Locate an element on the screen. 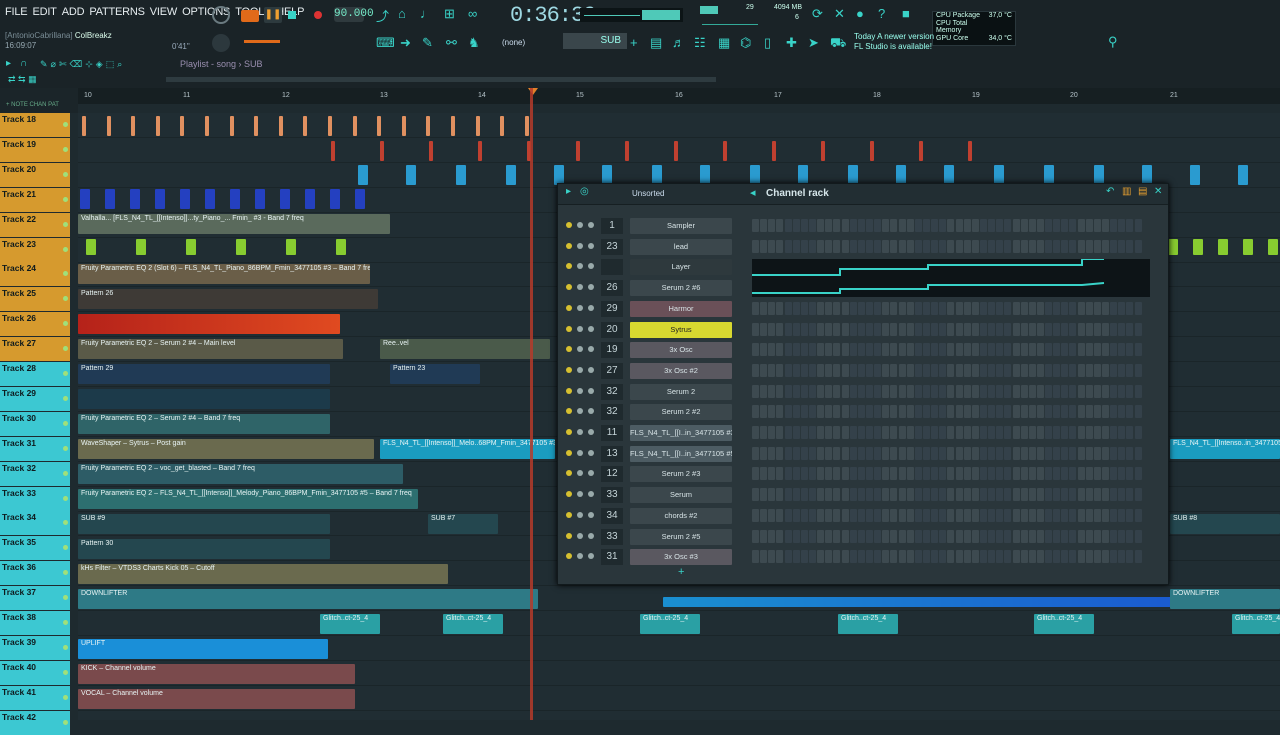 This screenshot has height=735, width=1280. tempo-tapper-icon: ➤ is located at coordinates (813, 43).